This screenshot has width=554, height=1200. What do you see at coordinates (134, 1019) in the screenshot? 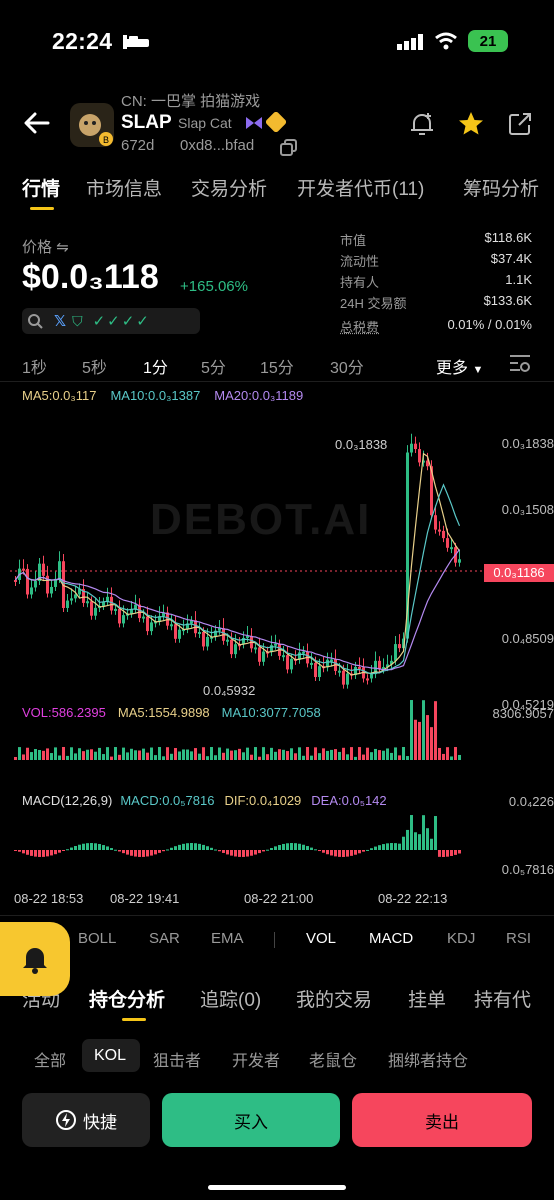
I see `tab-underline` at bounding box center [134, 1019].